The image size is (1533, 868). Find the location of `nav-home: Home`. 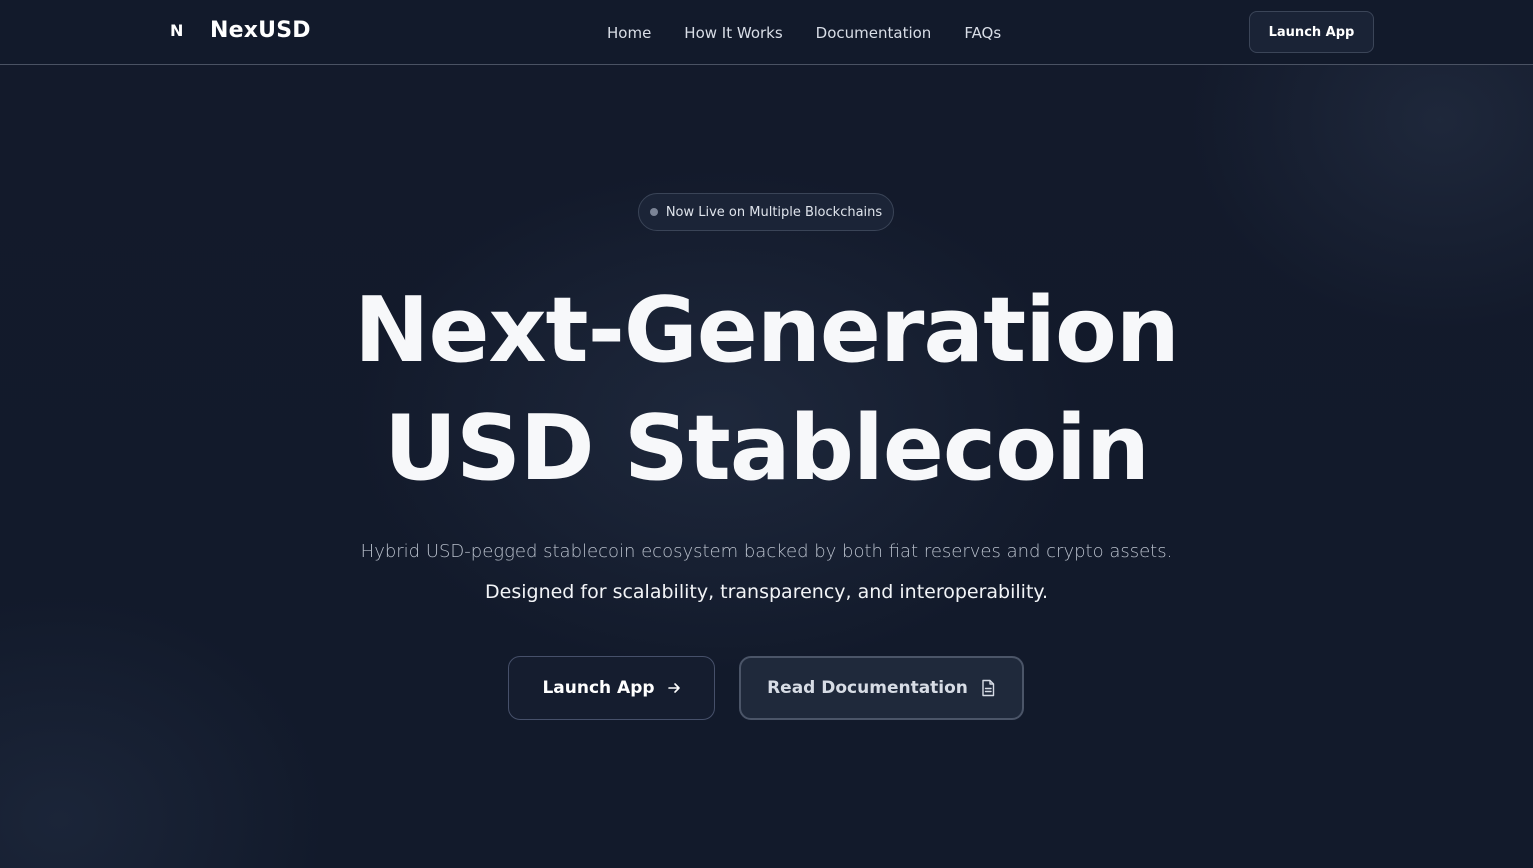

nav-home: Home is located at coordinates (629, 33).